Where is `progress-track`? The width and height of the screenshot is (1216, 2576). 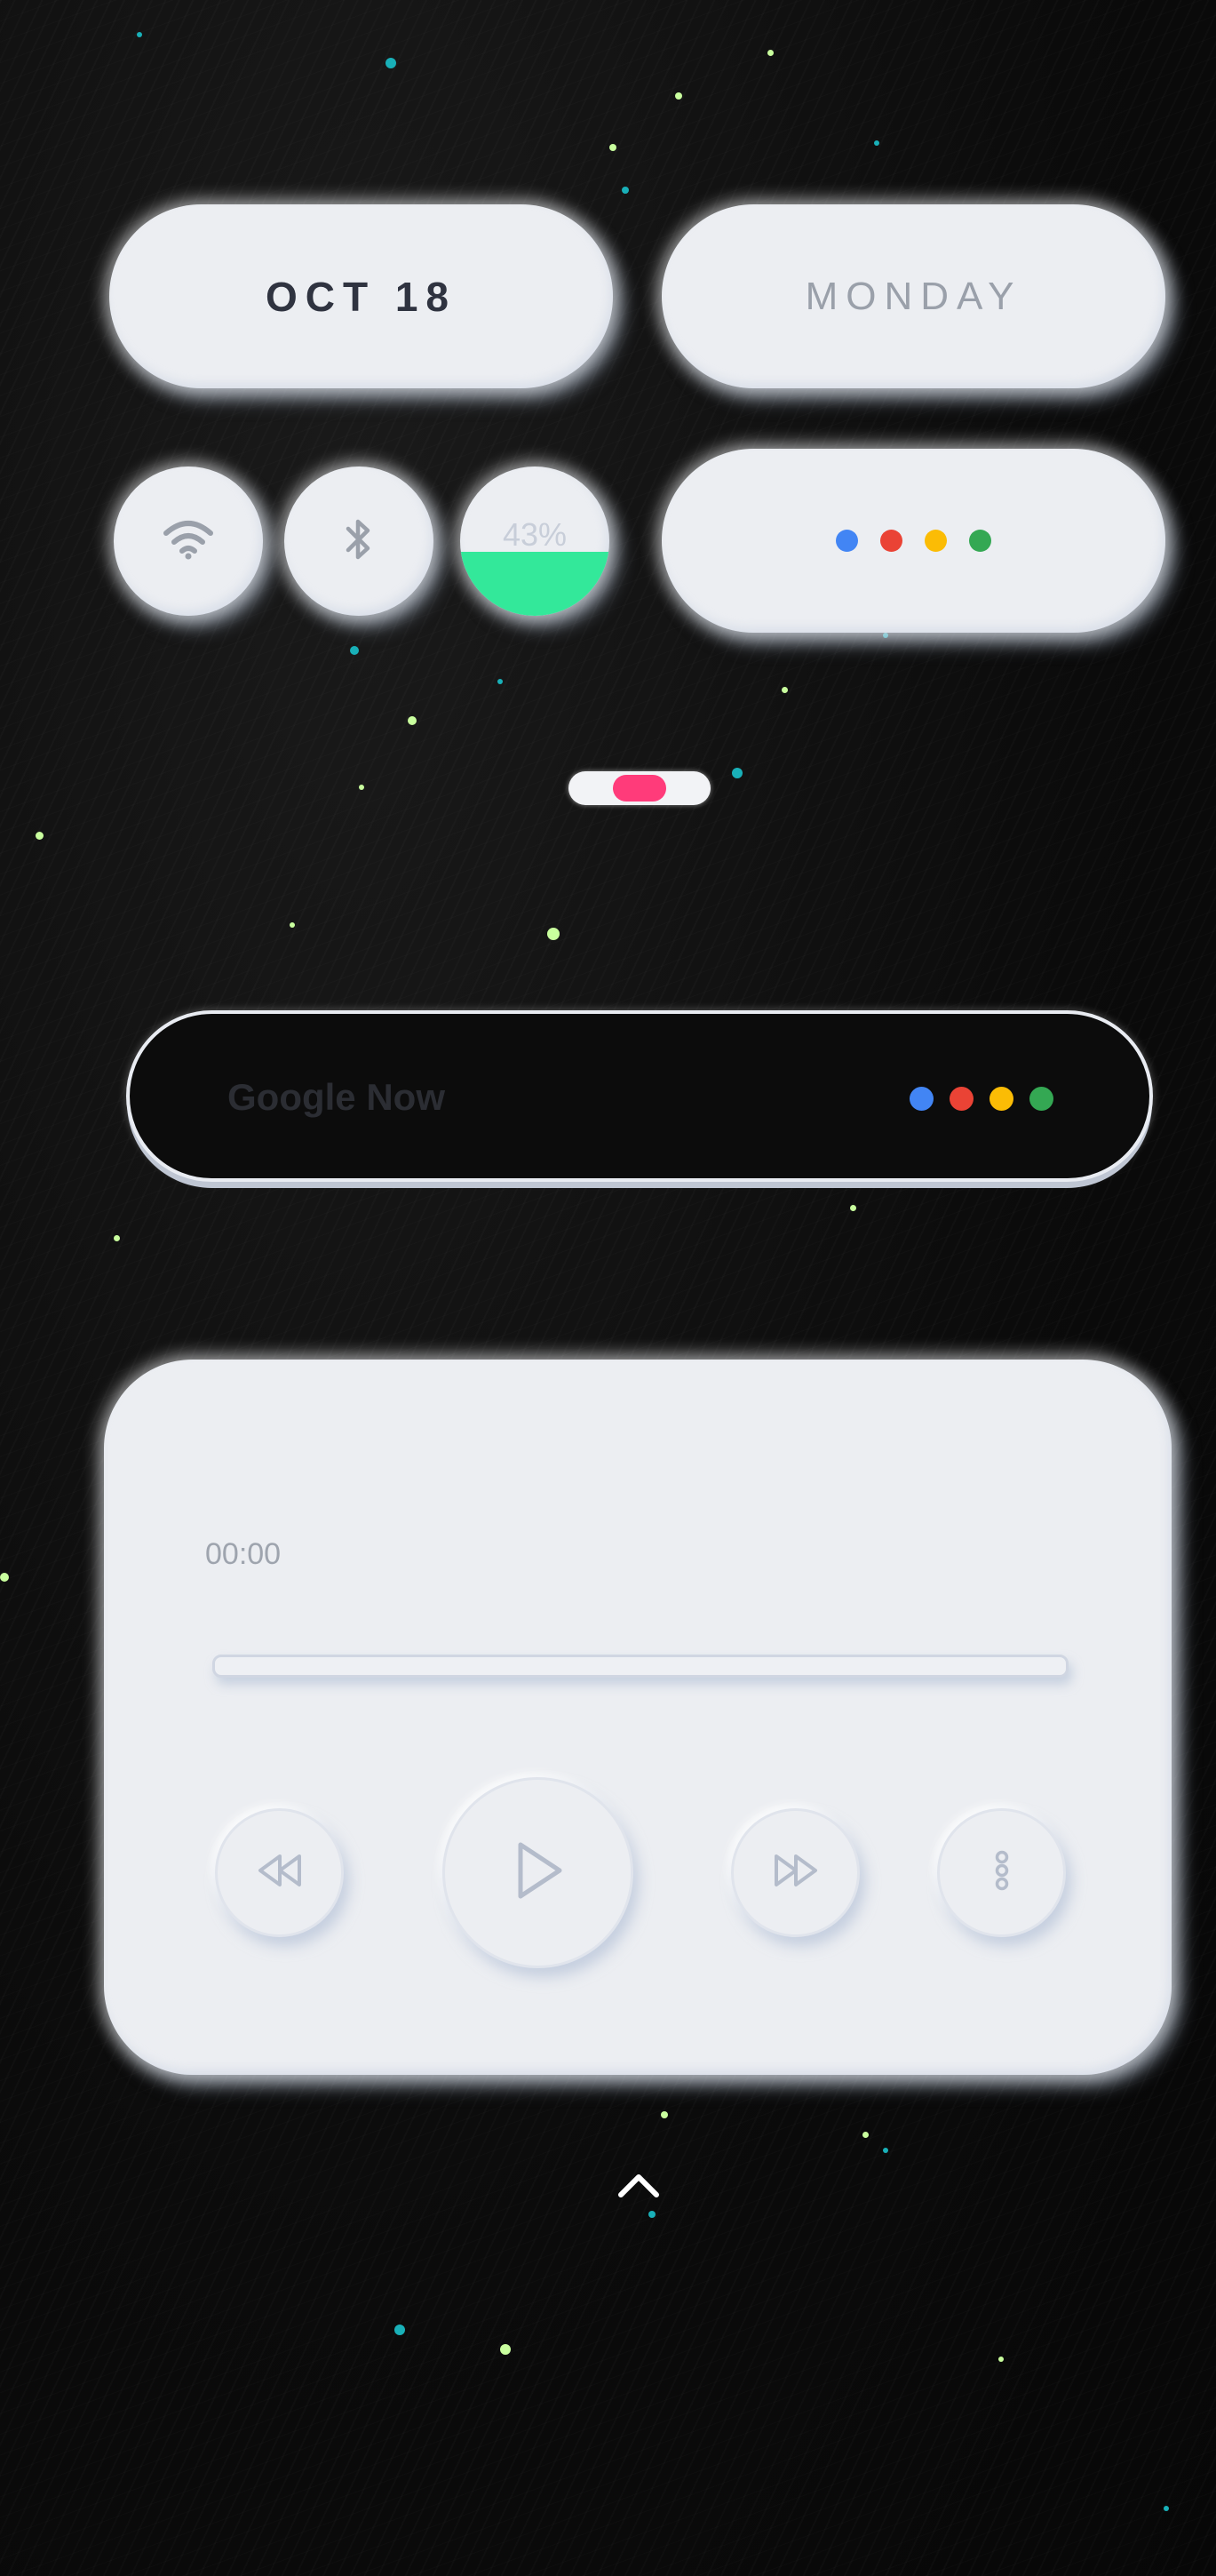
progress-track is located at coordinates (641, 1666).